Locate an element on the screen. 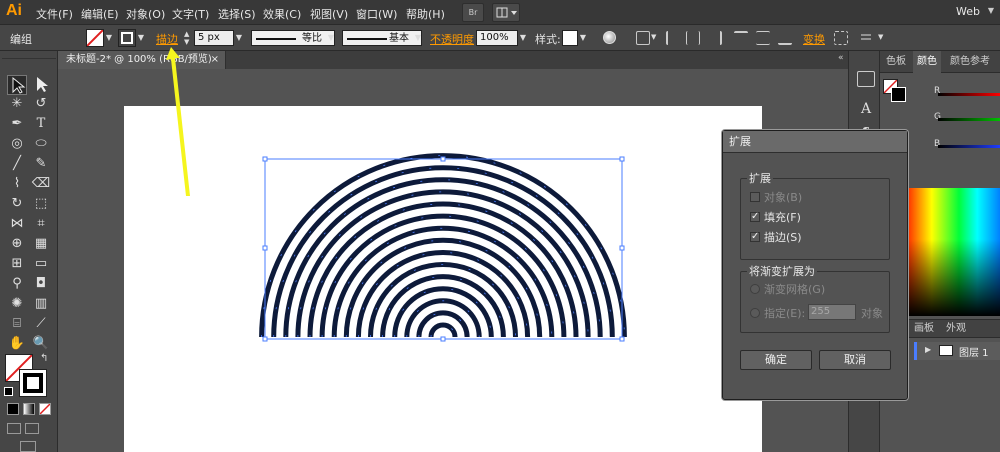 The image size is (1000, 452). object-checkbox-label: 对象(B) is located at coordinates (783, 197).